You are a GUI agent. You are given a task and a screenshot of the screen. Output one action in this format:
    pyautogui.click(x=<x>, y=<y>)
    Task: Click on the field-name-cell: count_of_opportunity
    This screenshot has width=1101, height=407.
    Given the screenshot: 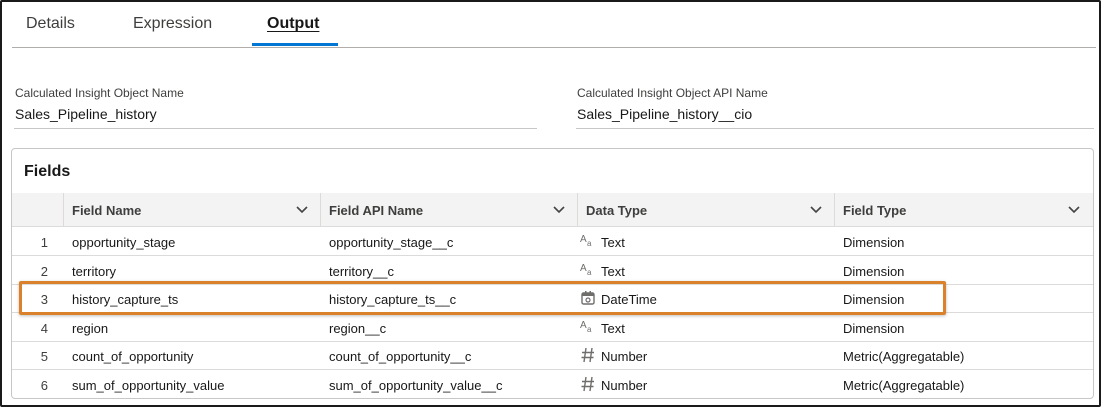 What is the action you would take?
    pyautogui.click(x=133, y=356)
    